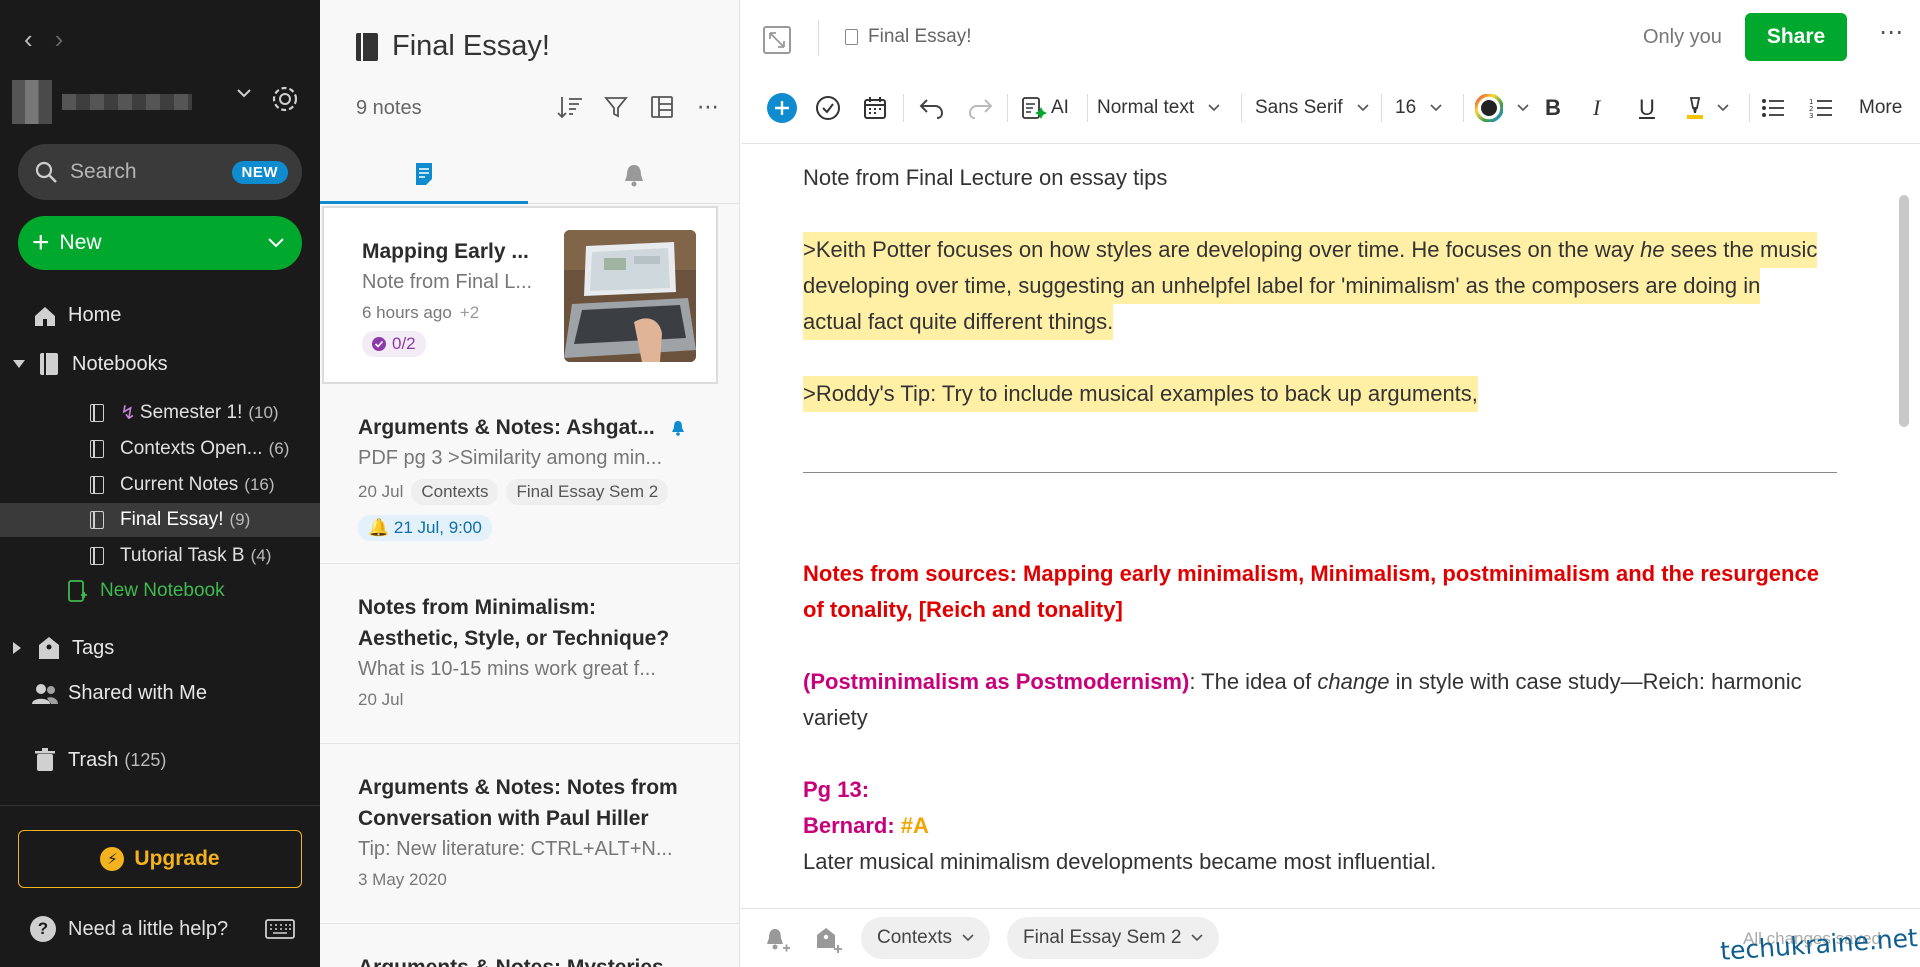 The height and width of the screenshot is (967, 1920). What do you see at coordinates (1330, 38) in the screenshot?
I see `editor-header: Final Essay! Only you Share ⋯` at bounding box center [1330, 38].